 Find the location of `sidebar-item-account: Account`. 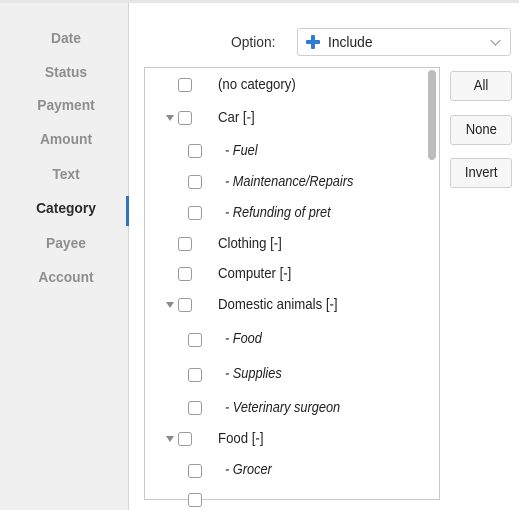

sidebar-item-account: Account is located at coordinates (65, 277).